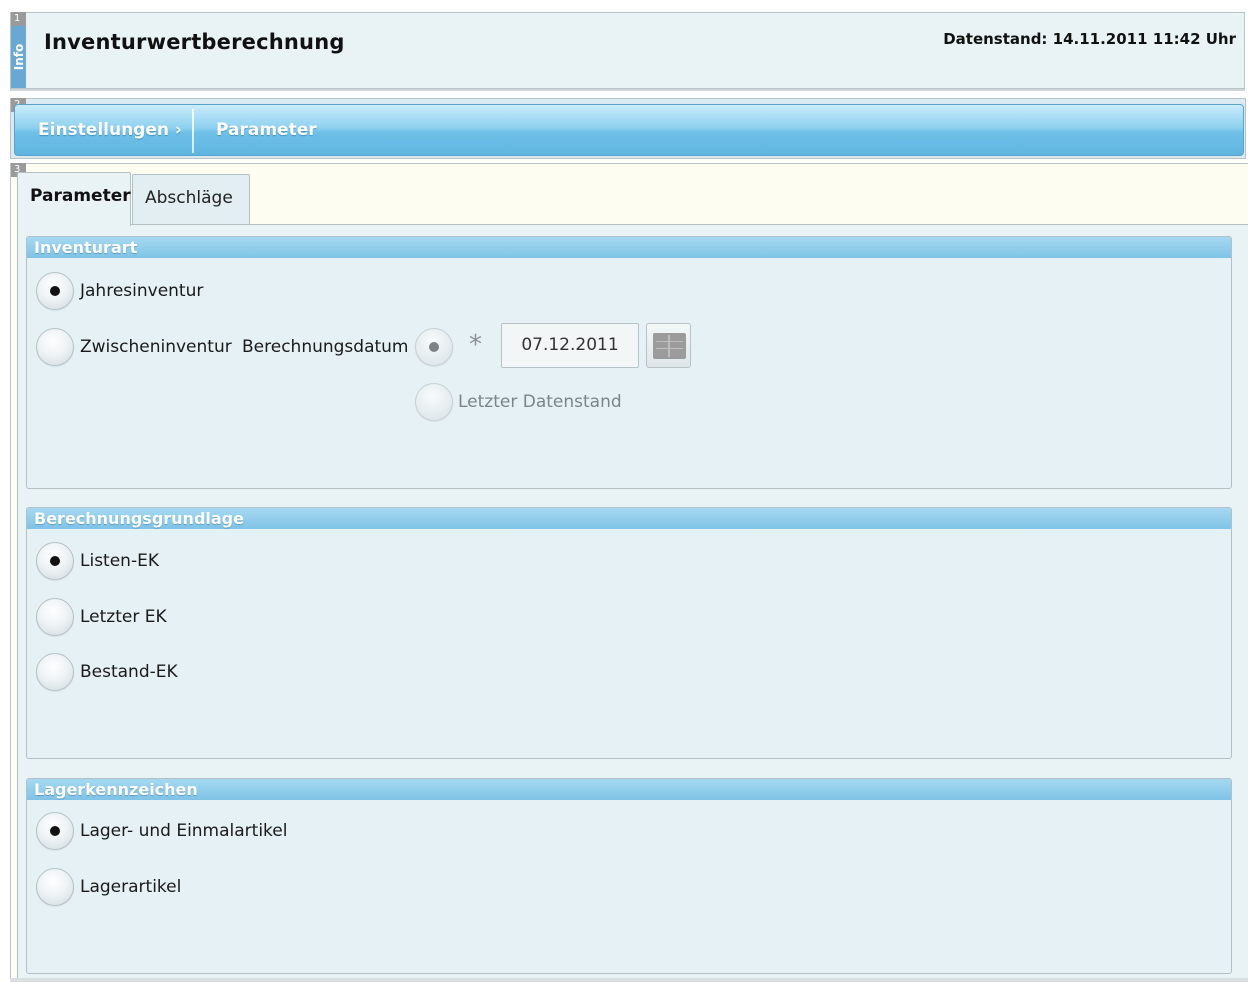 The image size is (1248, 982). Describe the element at coordinates (629, 247) in the screenshot. I see `group-header-inventurart: Inventurart` at that location.